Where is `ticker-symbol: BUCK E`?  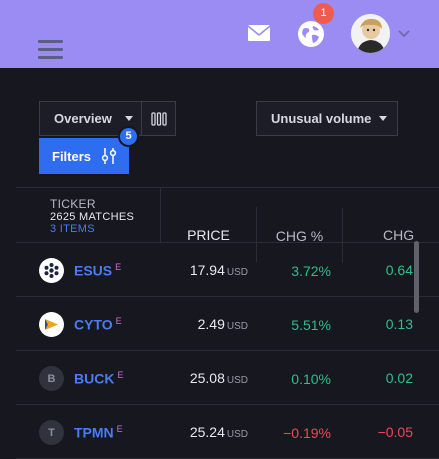
ticker-symbol: BUCK E is located at coordinates (98, 378).